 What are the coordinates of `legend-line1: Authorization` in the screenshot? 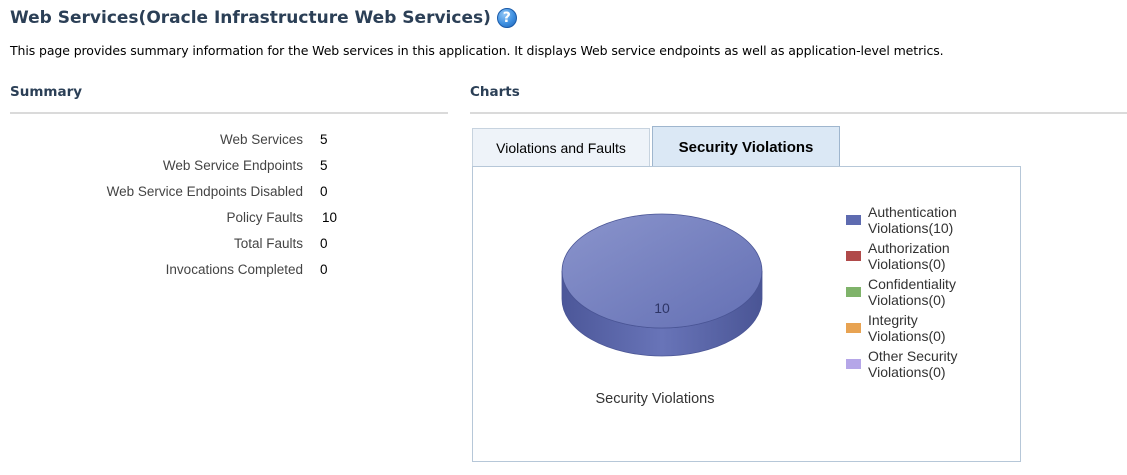 It's located at (909, 248).